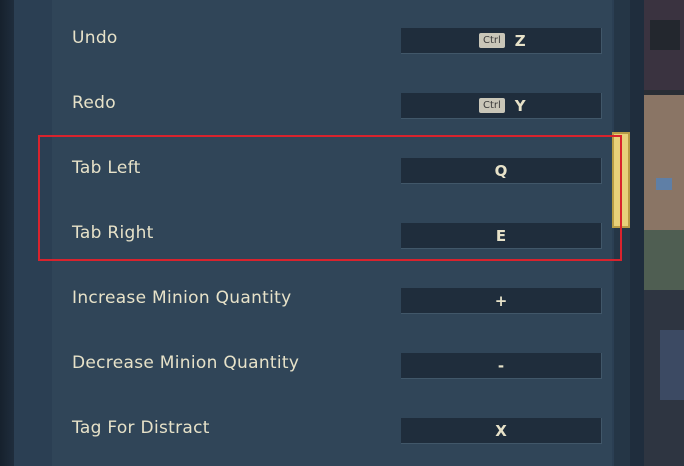 The image size is (684, 466). What do you see at coordinates (95, 38) in the screenshot?
I see `keybinding-label: Undo` at bounding box center [95, 38].